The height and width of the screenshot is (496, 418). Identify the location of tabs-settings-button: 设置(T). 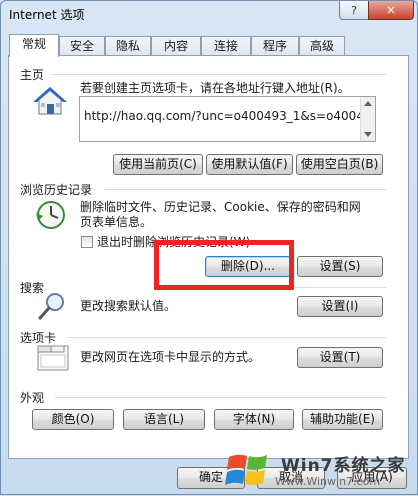
(340, 357).